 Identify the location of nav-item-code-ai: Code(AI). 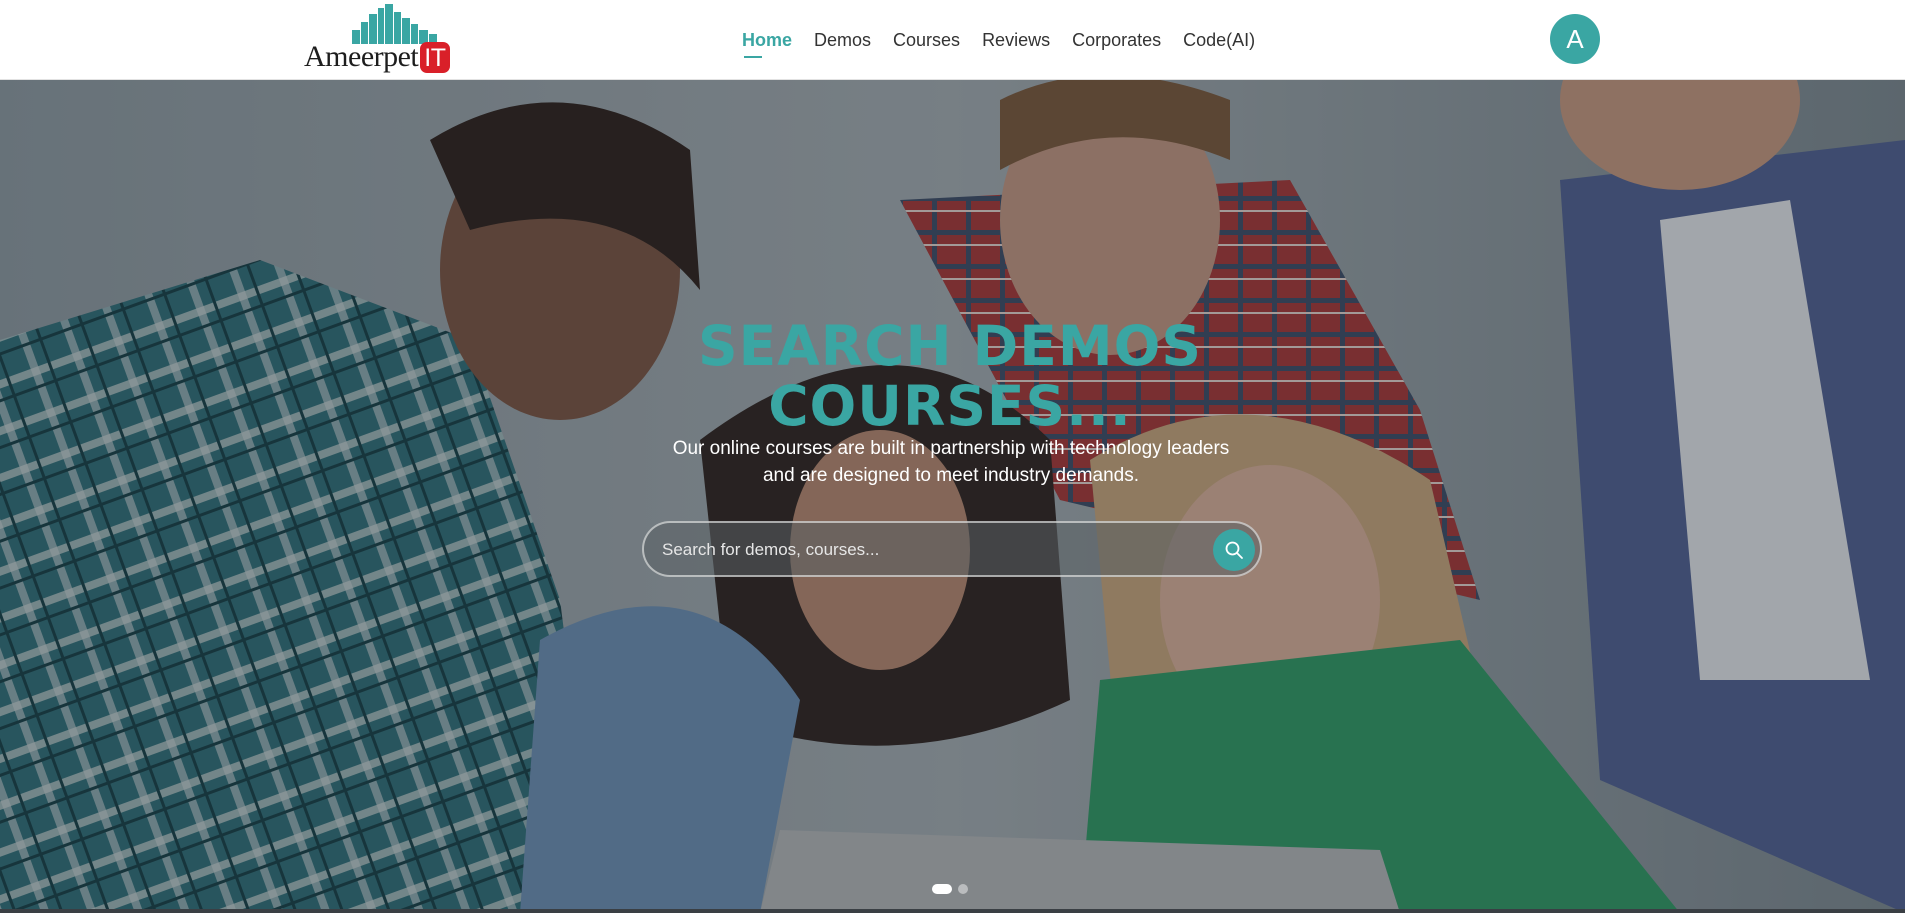
(1219, 40).